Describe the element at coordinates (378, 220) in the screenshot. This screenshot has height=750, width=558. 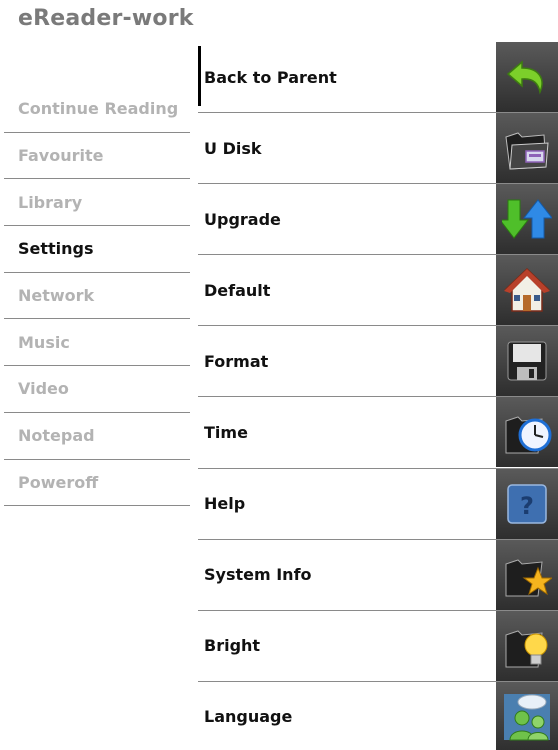
I see `menu-item-upgrade: Upgrade` at that location.